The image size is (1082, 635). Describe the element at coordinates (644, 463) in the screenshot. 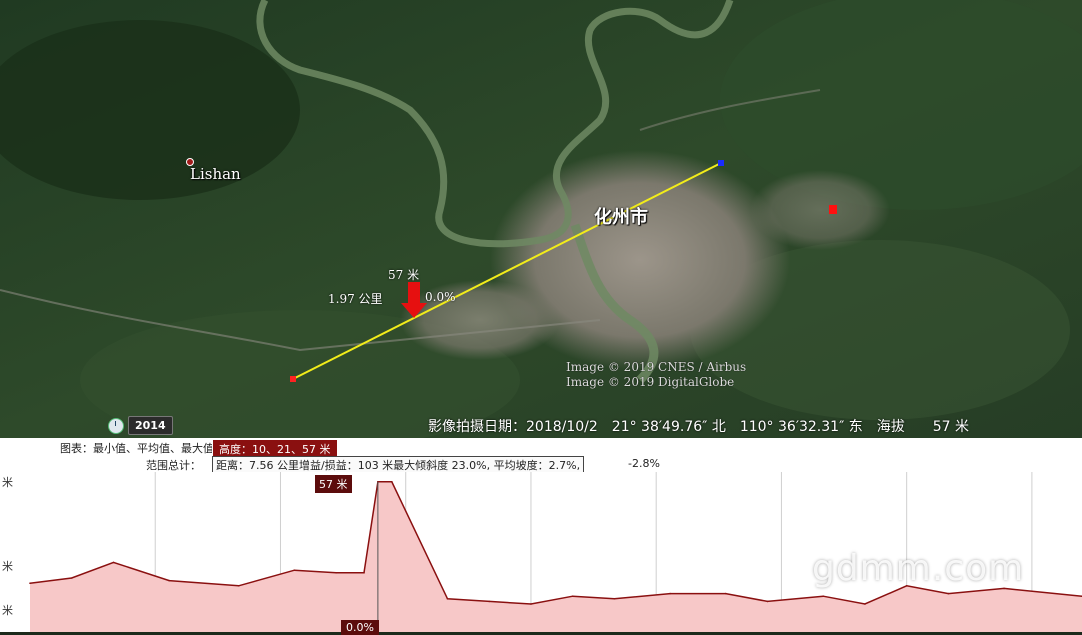

I see `summary-extra: -2.8%` at that location.